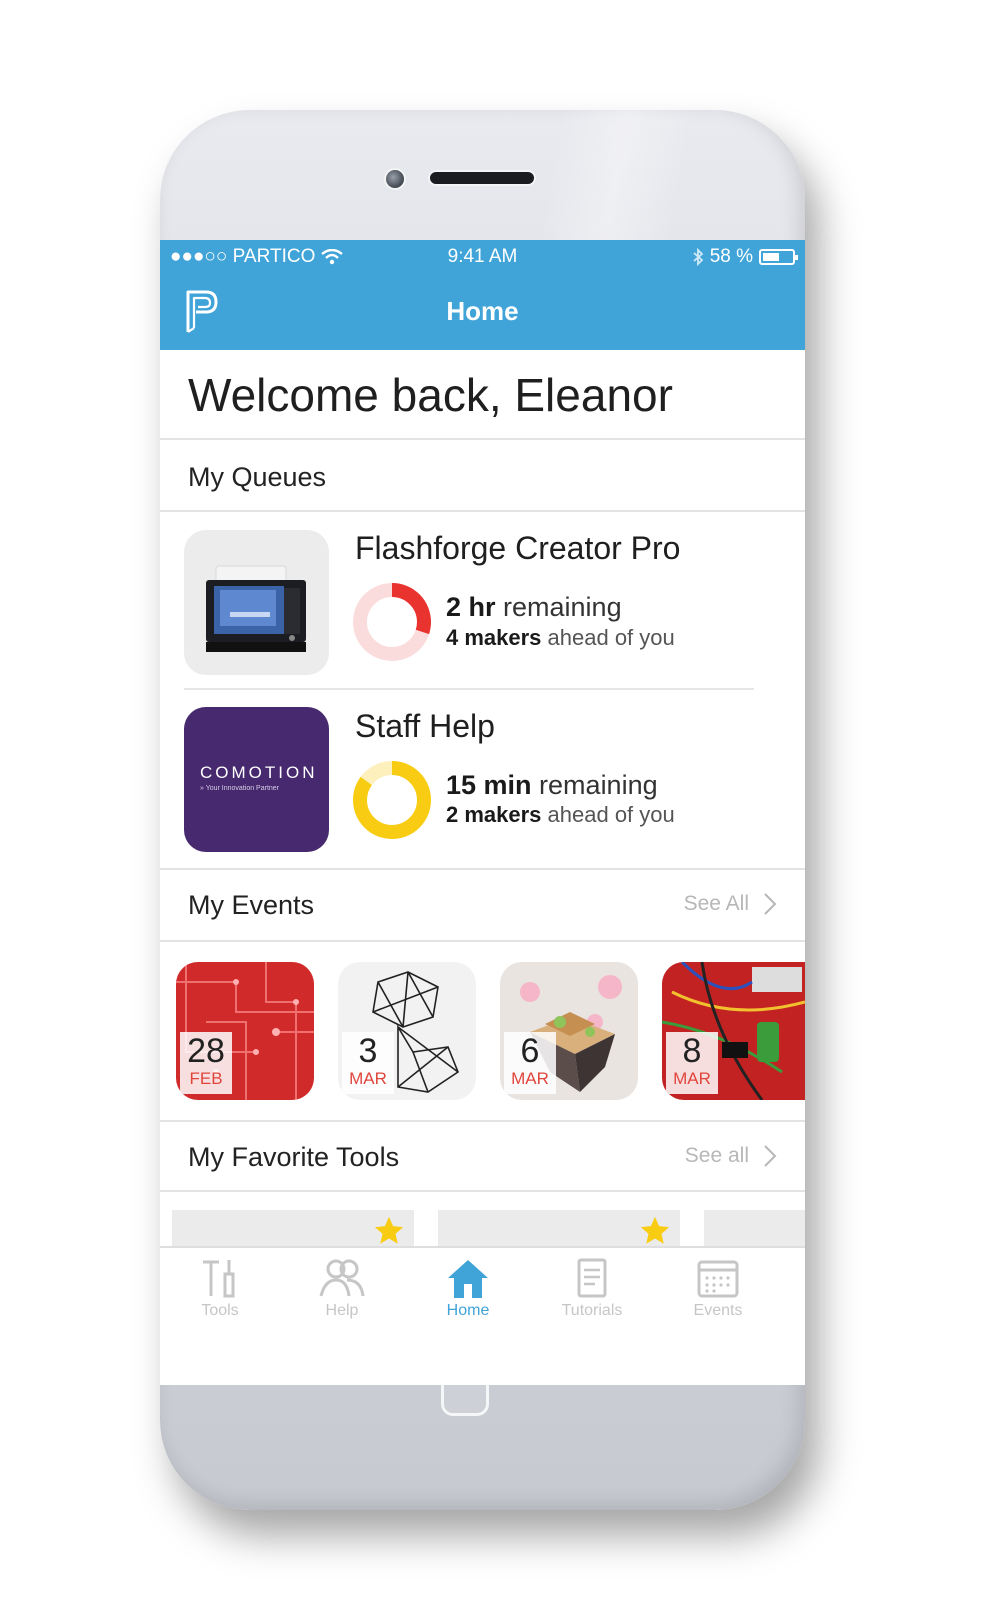 Image resolution: width=984 pixels, height=1620 pixels. I want to click on front-camera, so click(395, 179).